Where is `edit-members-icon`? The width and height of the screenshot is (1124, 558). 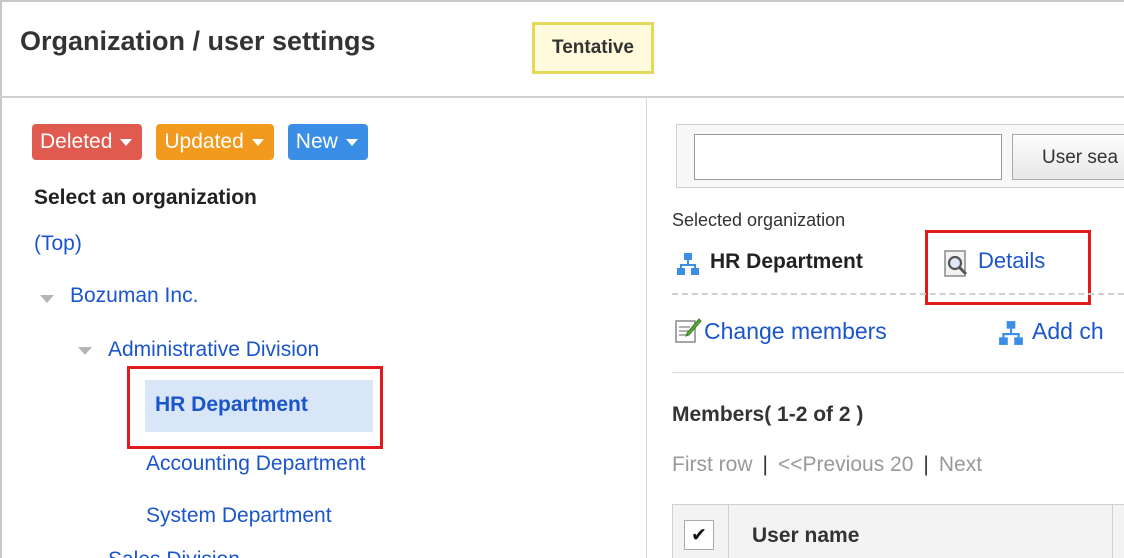 edit-members-icon is located at coordinates (688, 330).